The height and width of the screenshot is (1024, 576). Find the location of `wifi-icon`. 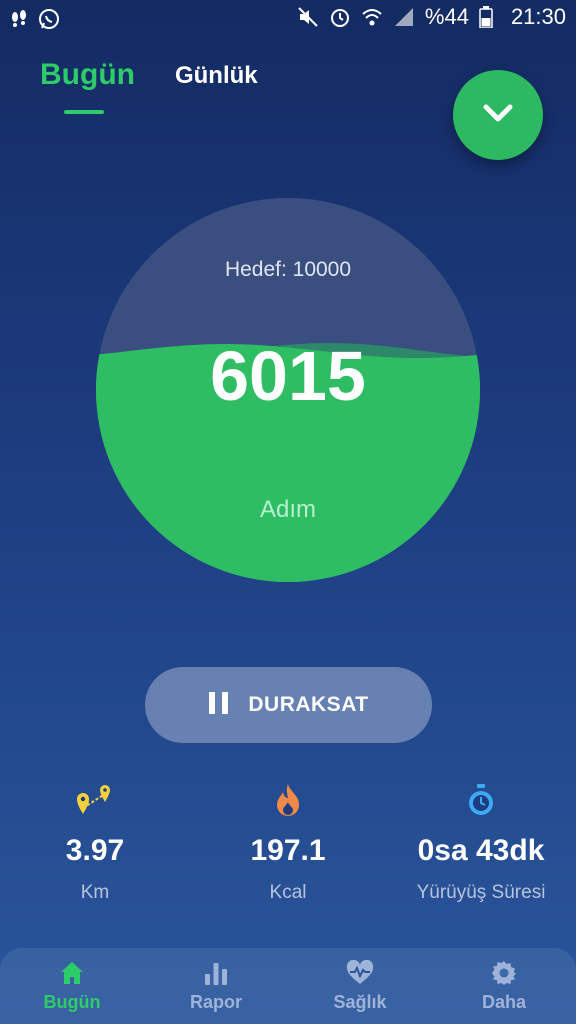

wifi-icon is located at coordinates (372, 17).